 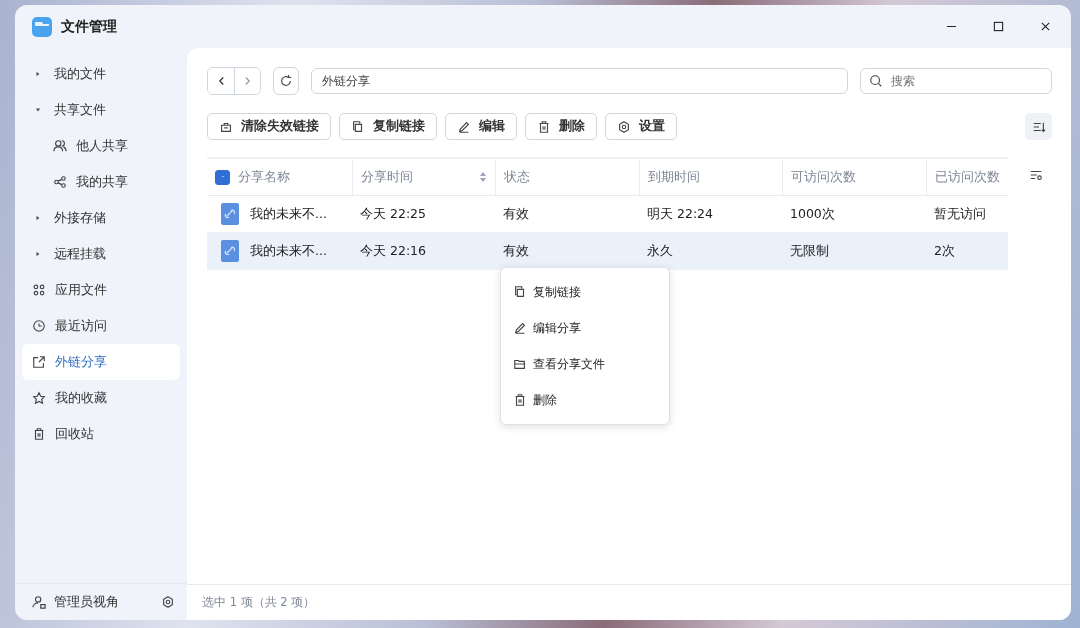 I want to click on share-icon, so click(x=39, y=362).